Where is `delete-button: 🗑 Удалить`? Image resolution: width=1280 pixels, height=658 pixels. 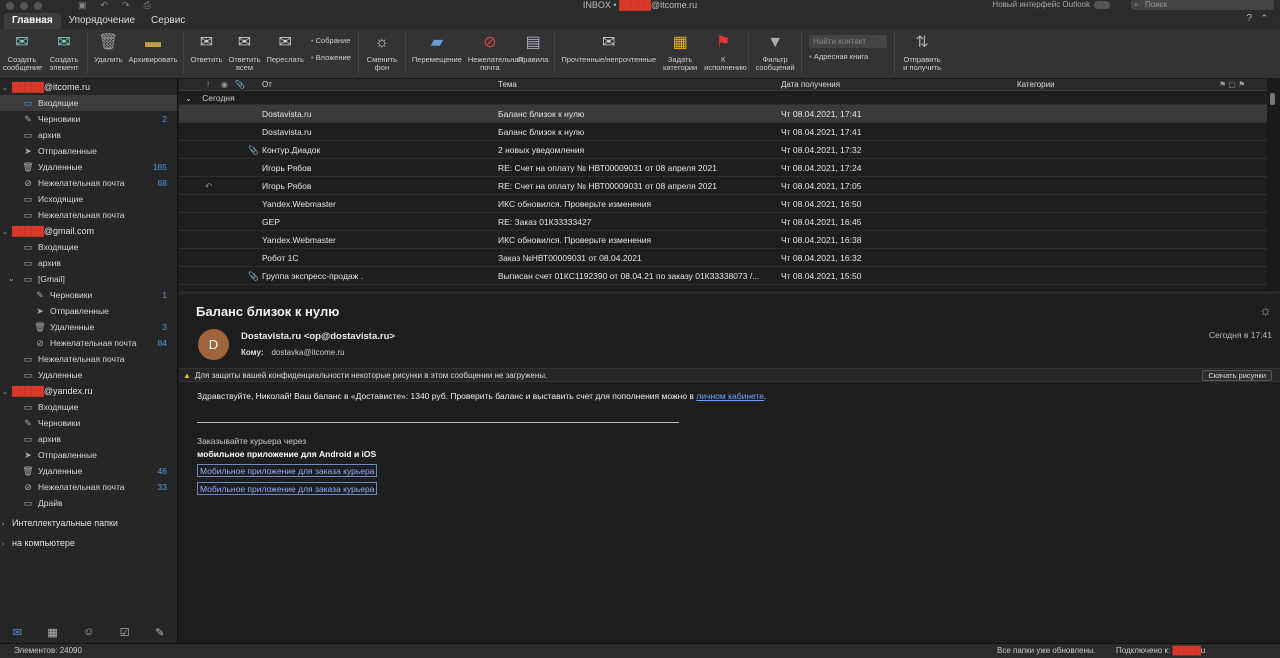 delete-button: 🗑 Удалить is located at coordinates (108, 48).